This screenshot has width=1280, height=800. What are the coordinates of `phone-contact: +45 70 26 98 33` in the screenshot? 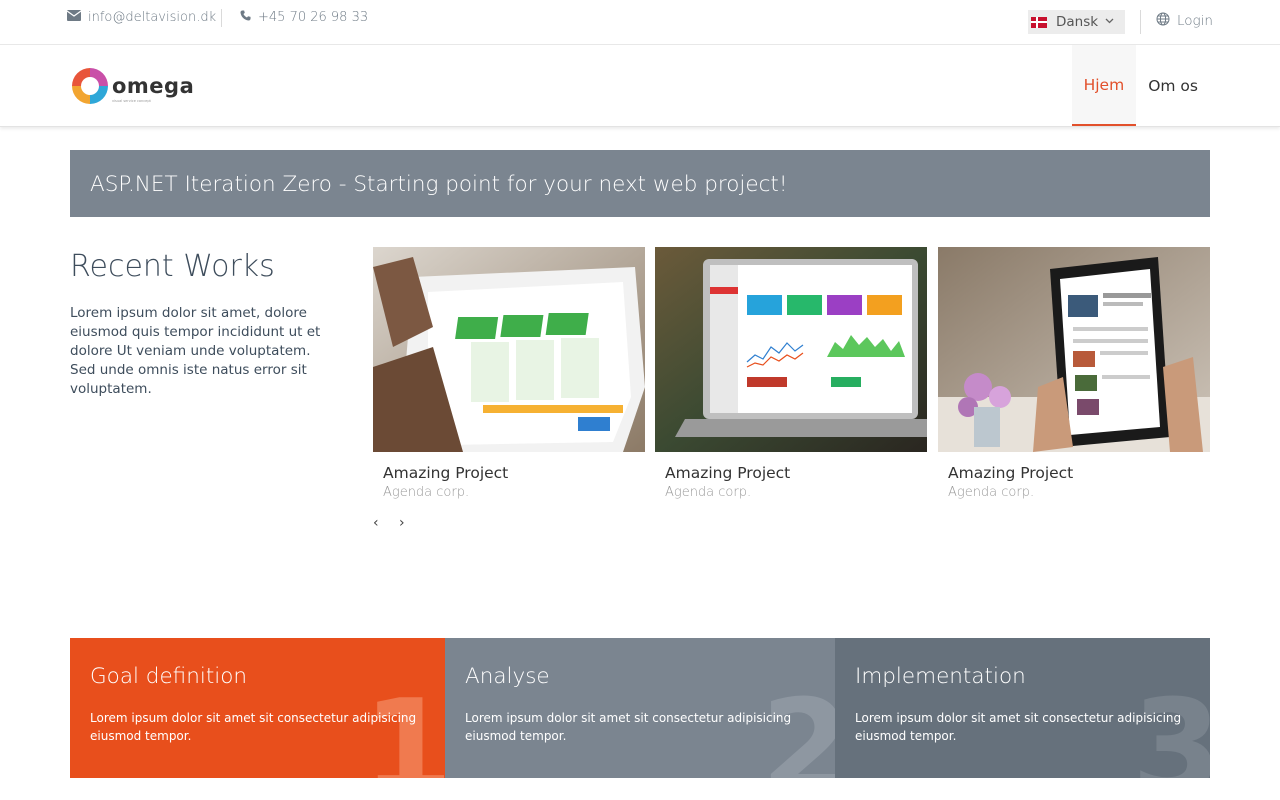 It's located at (304, 17).